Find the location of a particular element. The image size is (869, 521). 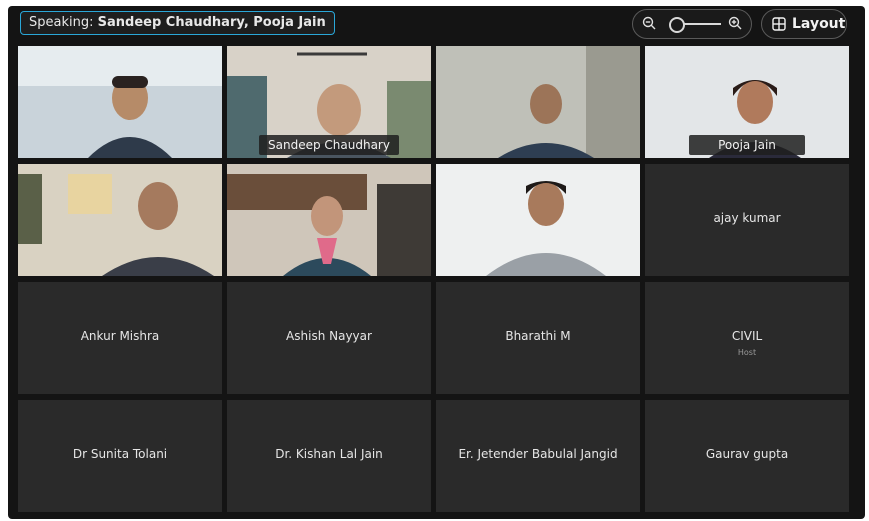

participant-tile: CIVIL Host is located at coordinates (747, 338).